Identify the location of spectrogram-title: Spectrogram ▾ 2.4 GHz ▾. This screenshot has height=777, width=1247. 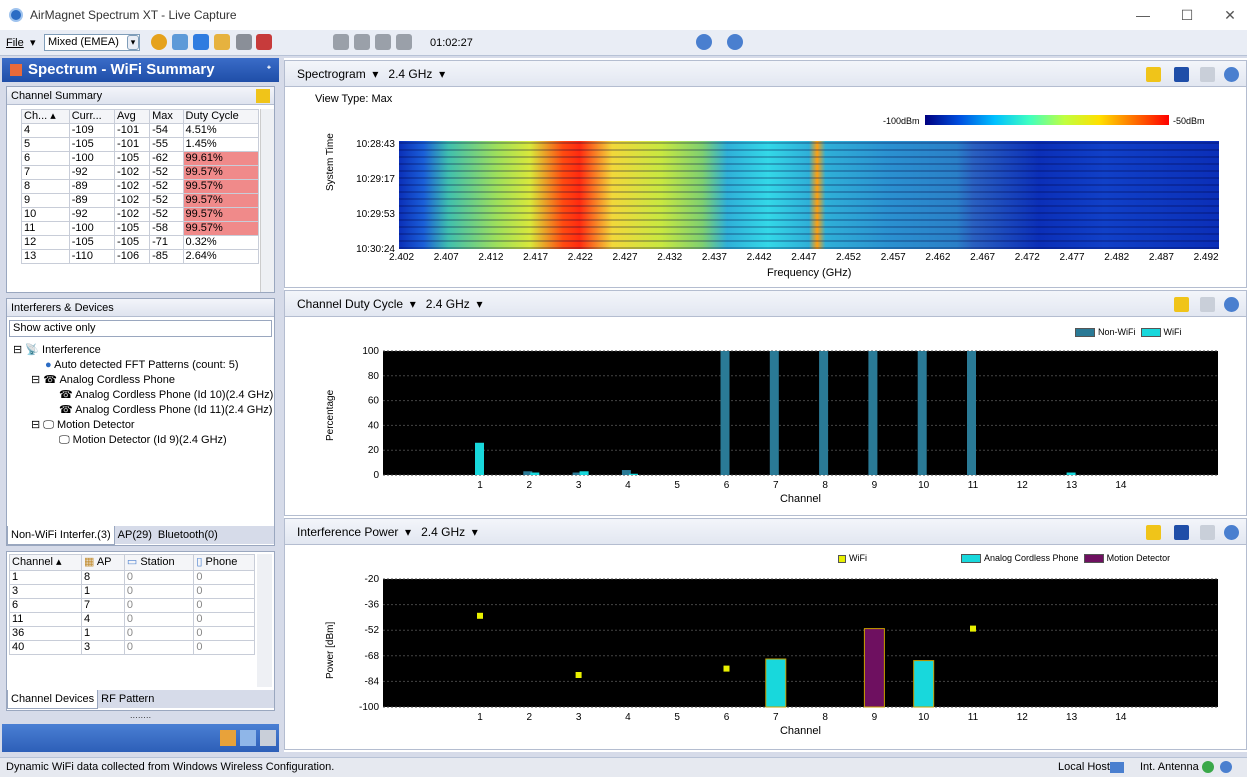
(371, 74).